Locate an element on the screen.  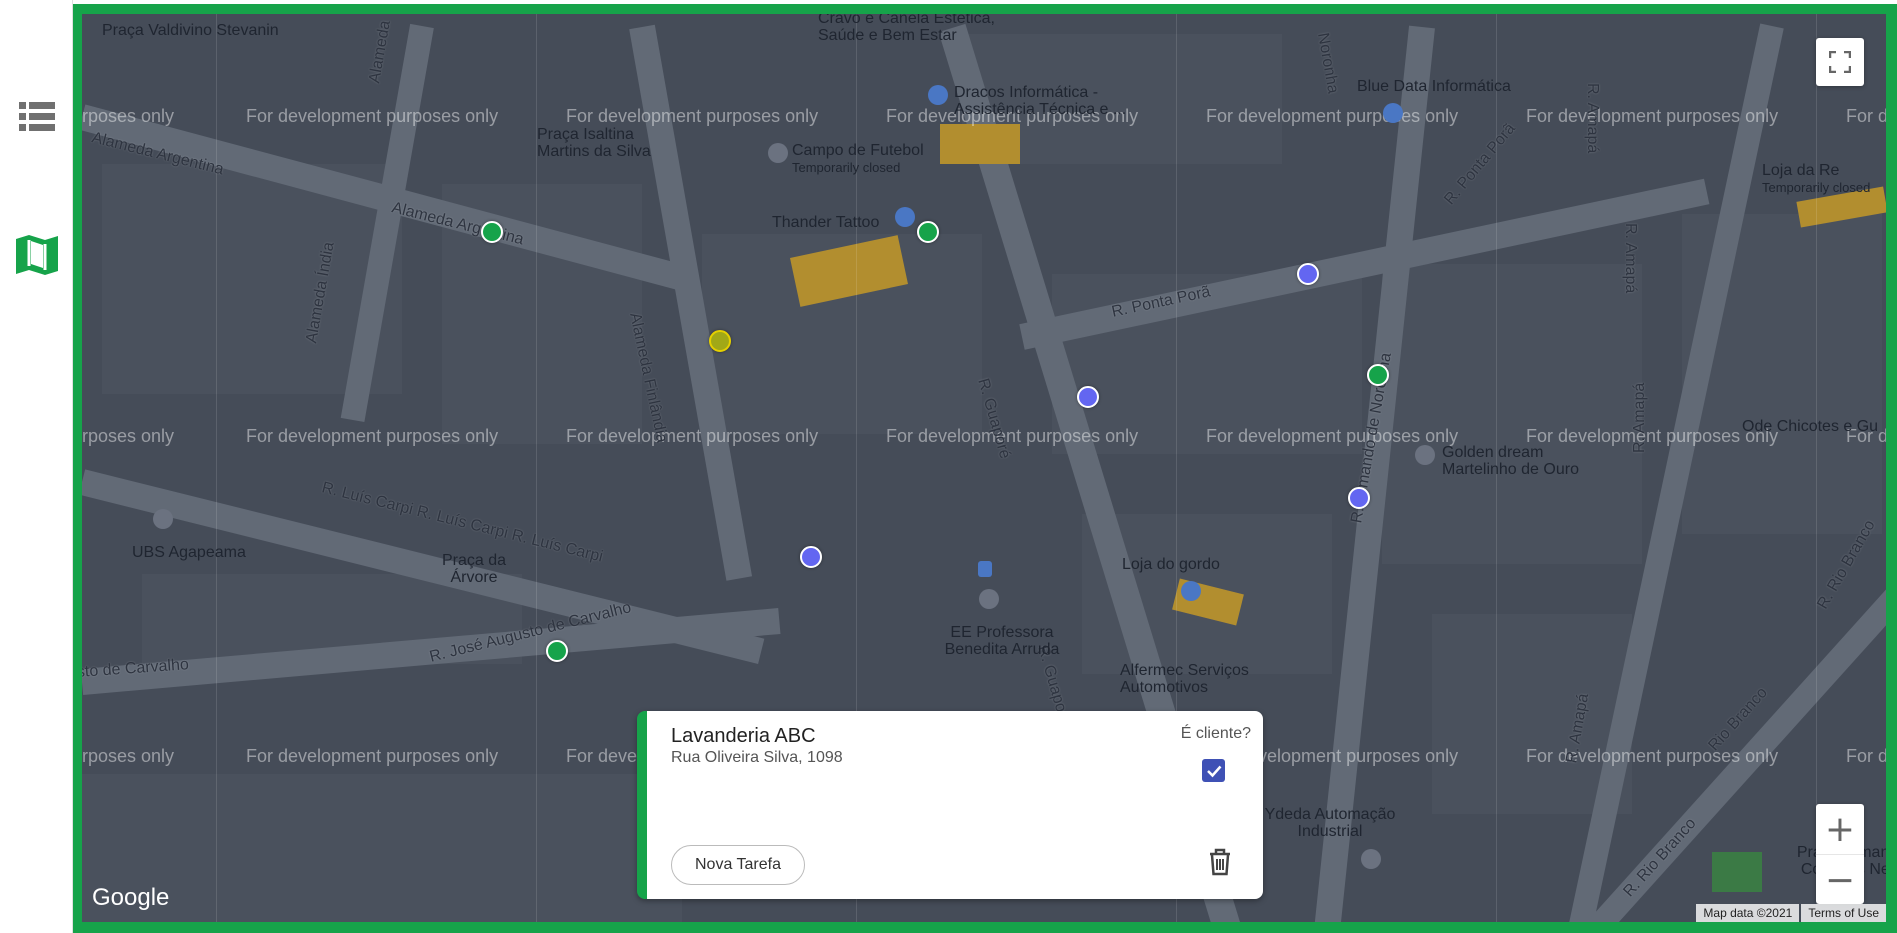
school-pin-icon is located at coordinates (989, 599).